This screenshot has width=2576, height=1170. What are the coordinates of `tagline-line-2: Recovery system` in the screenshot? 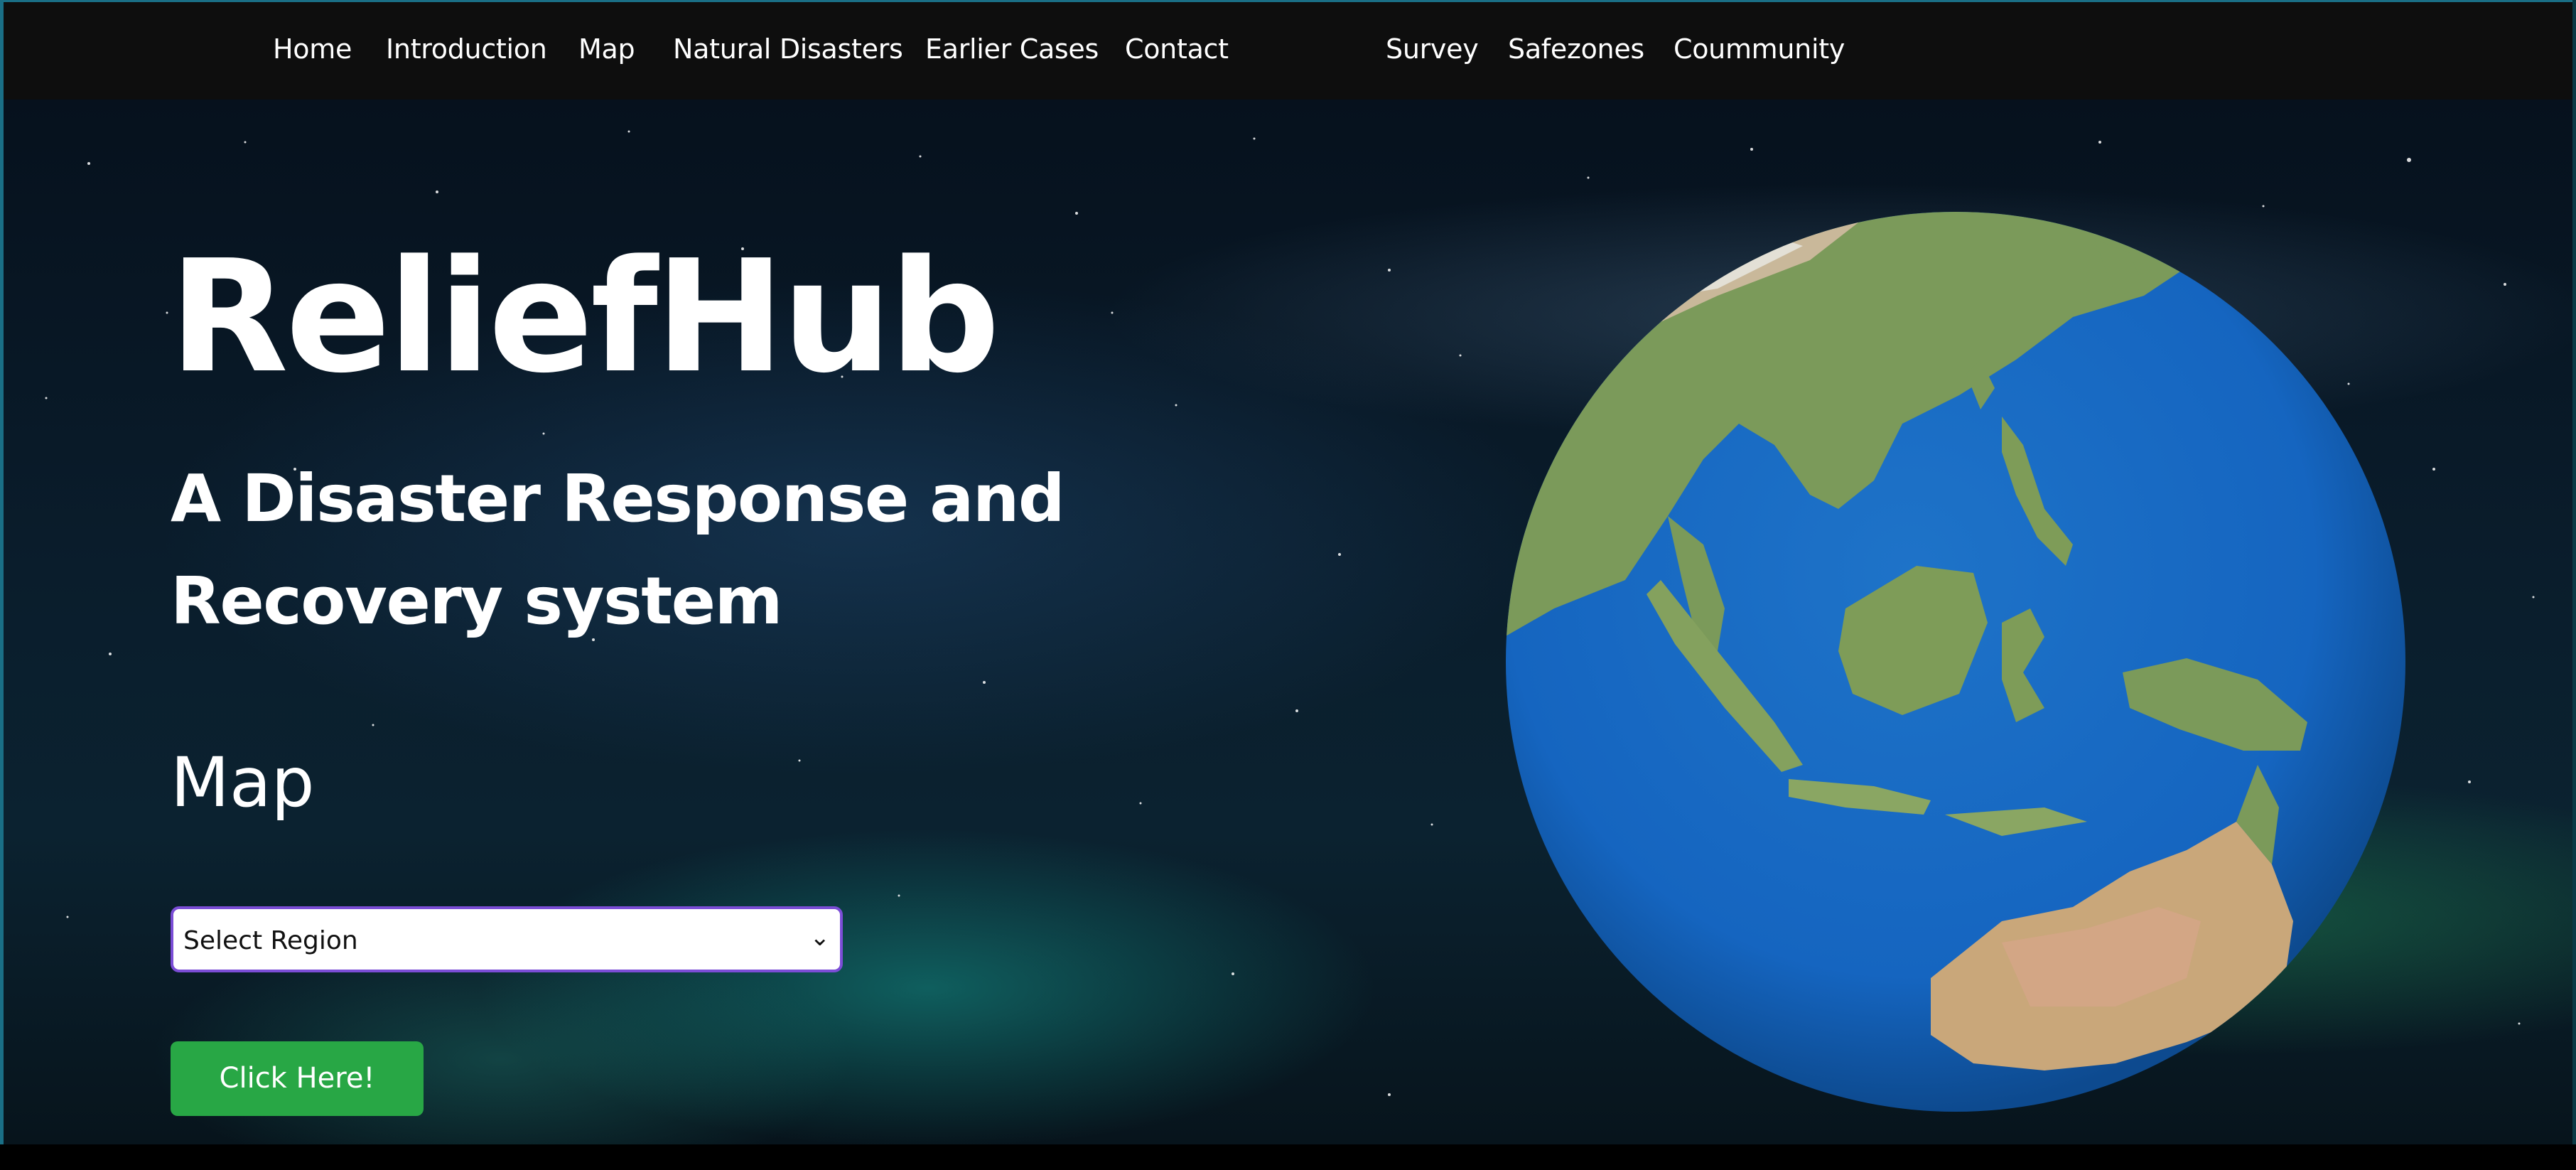 It's located at (477, 601).